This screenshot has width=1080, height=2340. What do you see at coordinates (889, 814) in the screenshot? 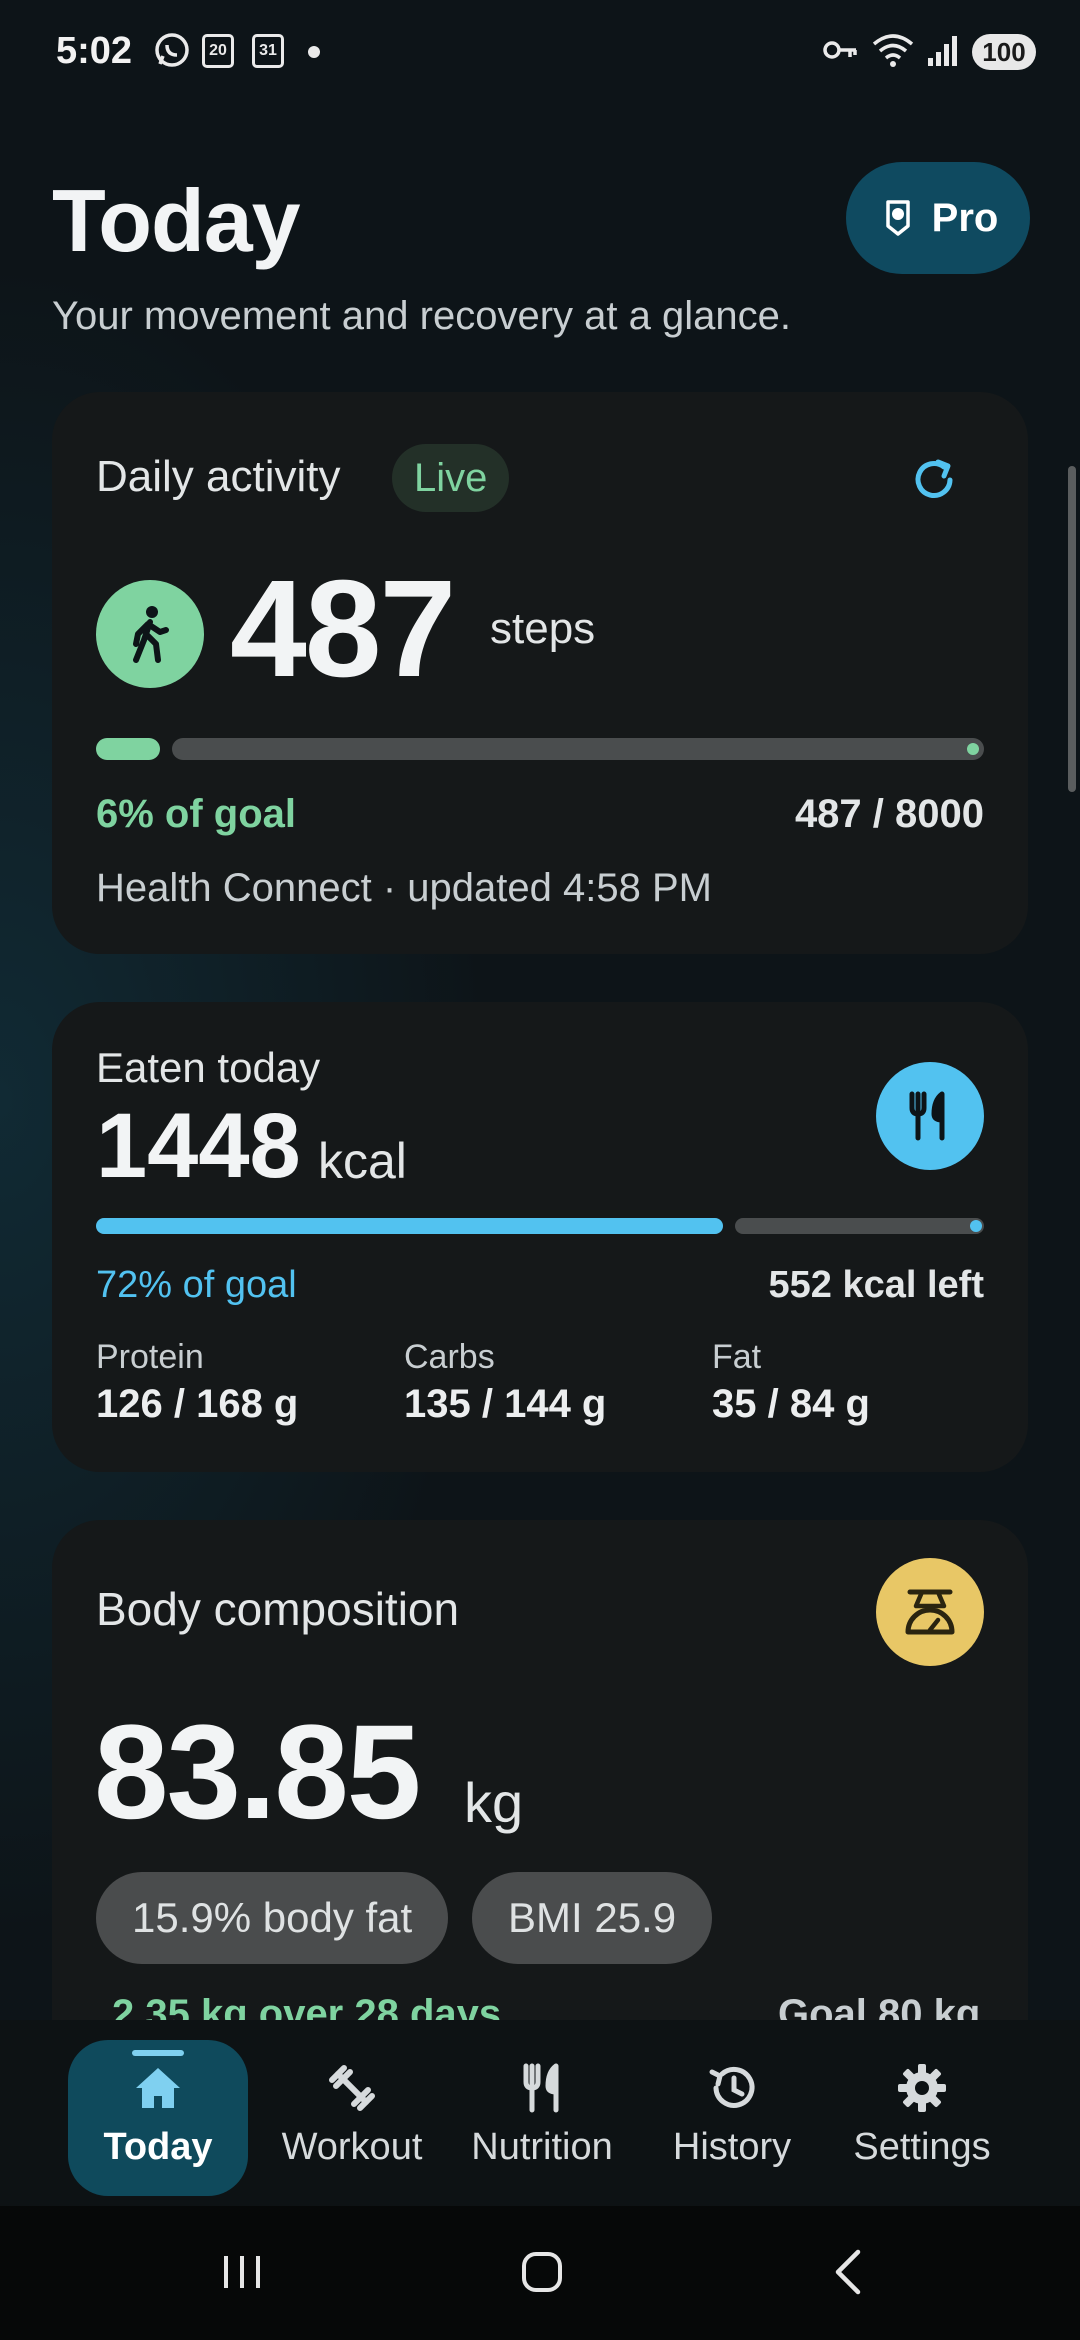
I see `steps-goal-count: 487 / 8000` at bounding box center [889, 814].